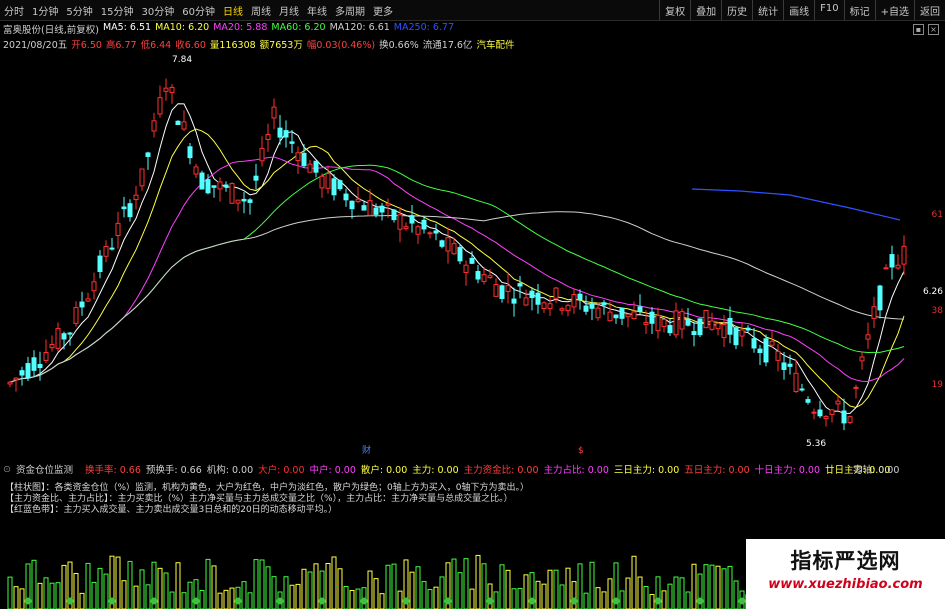 This screenshot has width=945, height=609. I want to click on period-tab-7: 周线, so click(261, 10).